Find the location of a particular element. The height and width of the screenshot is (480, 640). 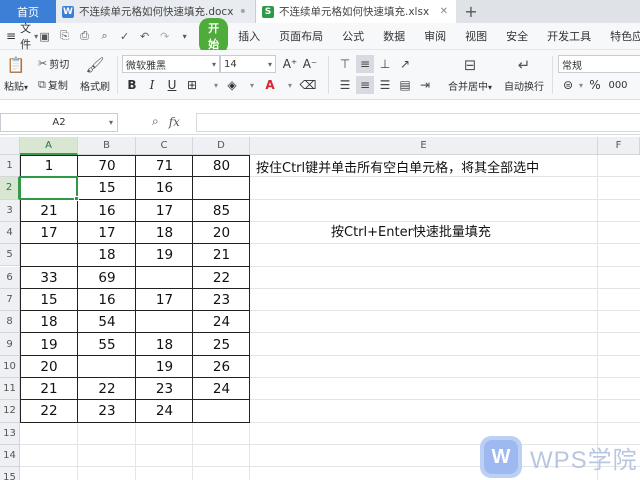

cell-b8: 54 is located at coordinates (107, 322).